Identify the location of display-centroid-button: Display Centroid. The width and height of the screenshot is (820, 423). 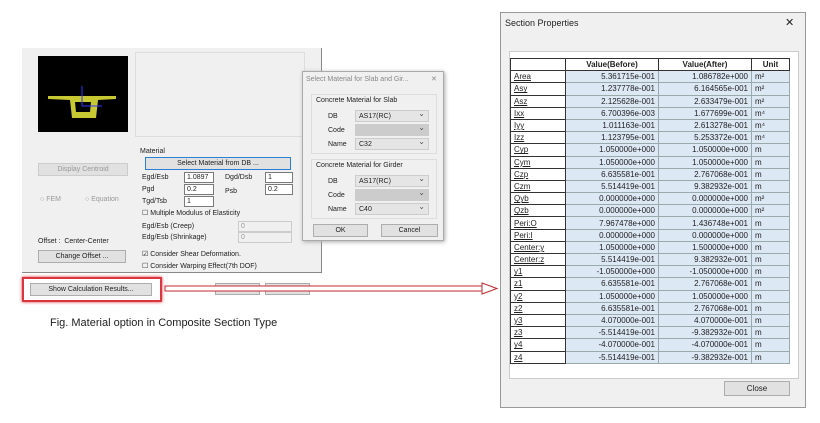
(83, 169).